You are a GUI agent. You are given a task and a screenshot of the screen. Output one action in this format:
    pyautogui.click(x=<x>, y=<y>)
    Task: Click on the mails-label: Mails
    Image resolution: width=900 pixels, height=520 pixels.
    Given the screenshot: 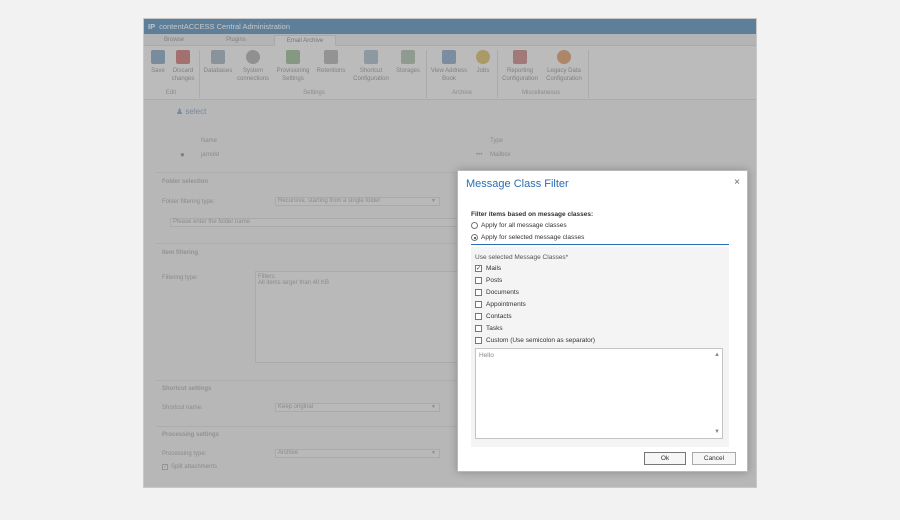 What is the action you would take?
    pyautogui.click(x=494, y=268)
    